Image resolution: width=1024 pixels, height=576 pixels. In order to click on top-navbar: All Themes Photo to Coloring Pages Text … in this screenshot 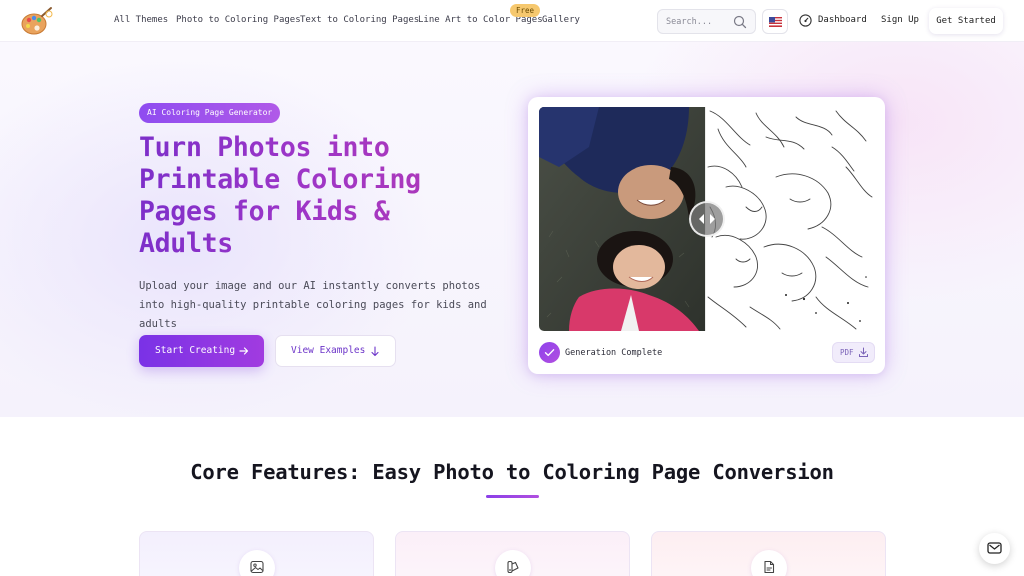, I will do `click(512, 21)`.